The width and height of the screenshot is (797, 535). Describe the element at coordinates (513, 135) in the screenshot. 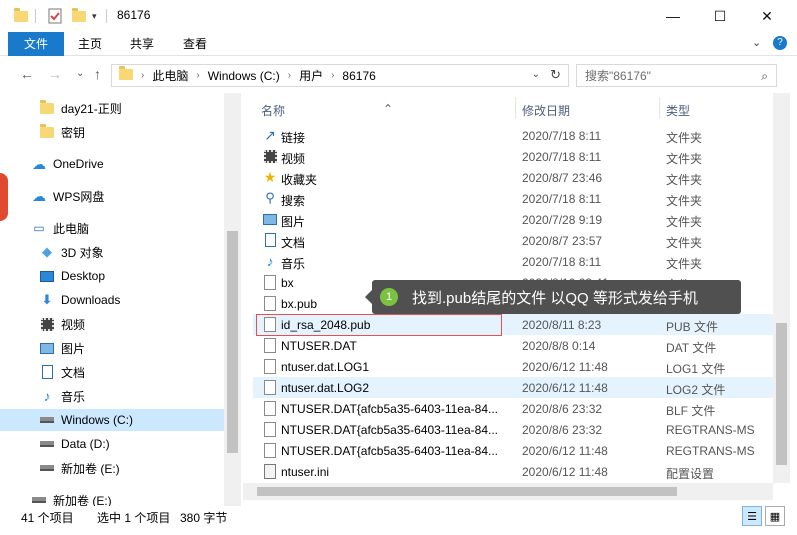

I see `file-row: ↗ 链接 2020/7/18 8:11 文件夹` at that location.